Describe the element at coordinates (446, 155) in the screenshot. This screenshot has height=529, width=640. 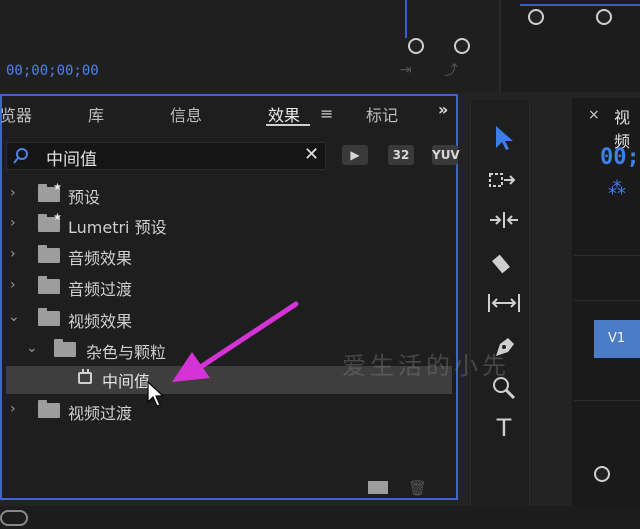
I see `yuv-filter-icon: YUV` at that location.